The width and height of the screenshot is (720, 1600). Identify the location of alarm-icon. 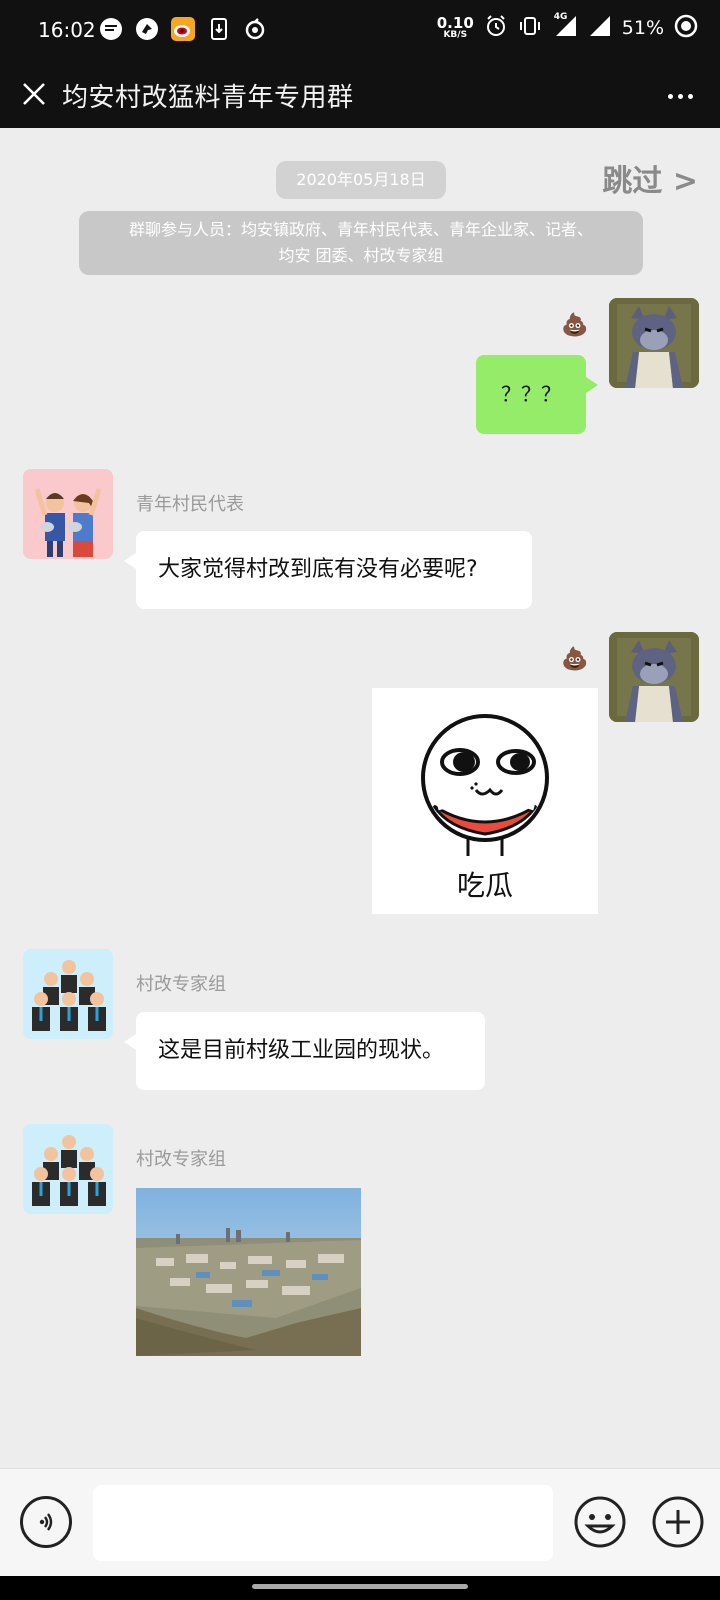
(496, 28).